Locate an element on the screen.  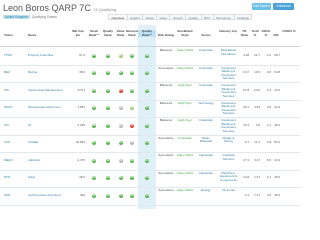
company-name-link: Admiral's is located at coordinates (49, 160).